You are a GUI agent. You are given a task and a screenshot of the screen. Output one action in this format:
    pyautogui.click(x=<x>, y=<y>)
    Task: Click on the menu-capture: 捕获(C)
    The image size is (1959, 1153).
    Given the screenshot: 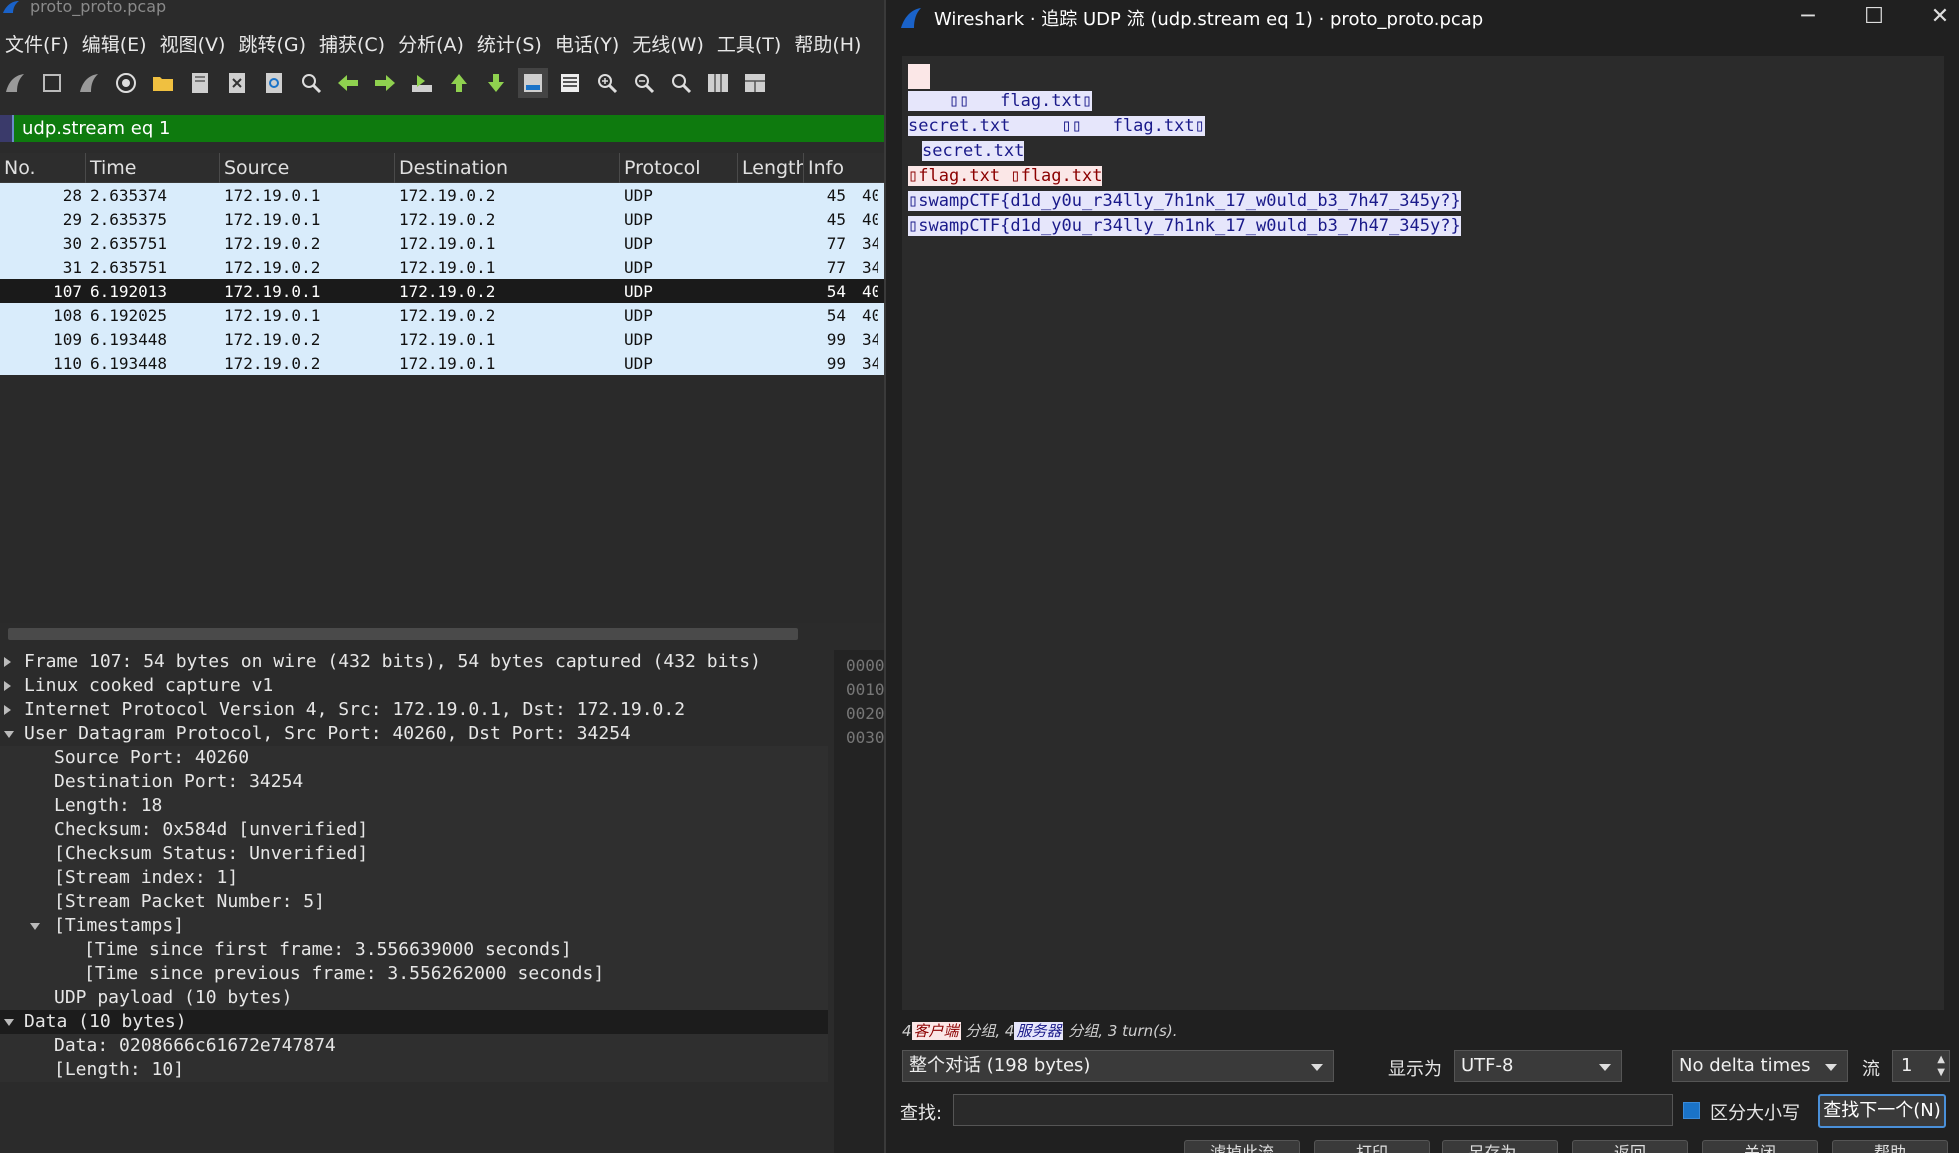 What is the action you would take?
    pyautogui.click(x=353, y=43)
    